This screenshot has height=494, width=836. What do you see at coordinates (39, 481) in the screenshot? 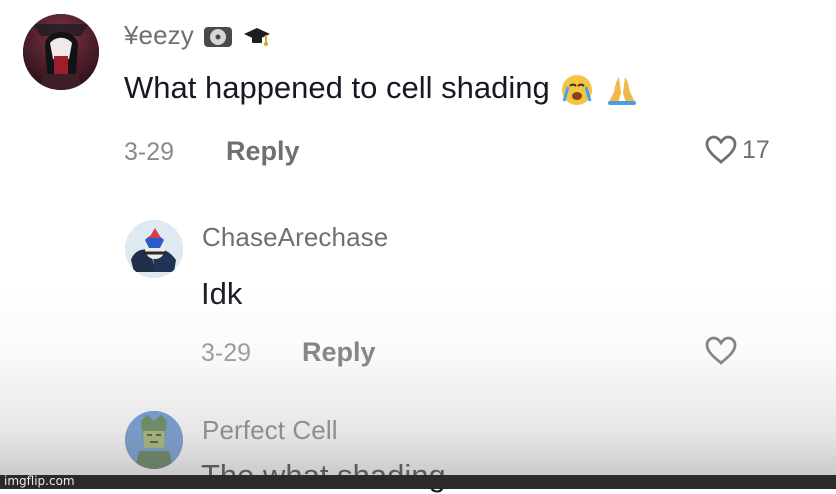
I see `watermark: imgflip.com` at bounding box center [39, 481].